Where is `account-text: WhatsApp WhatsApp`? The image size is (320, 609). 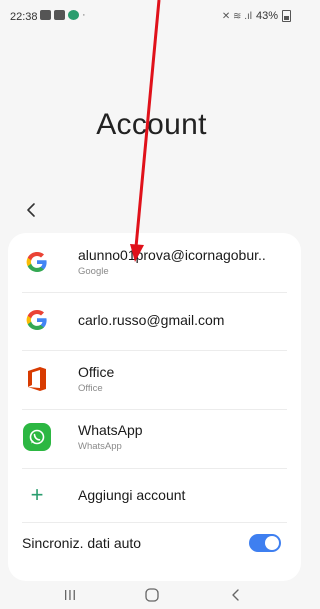
account-text: WhatsApp WhatsApp is located at coordinates (110, 437).